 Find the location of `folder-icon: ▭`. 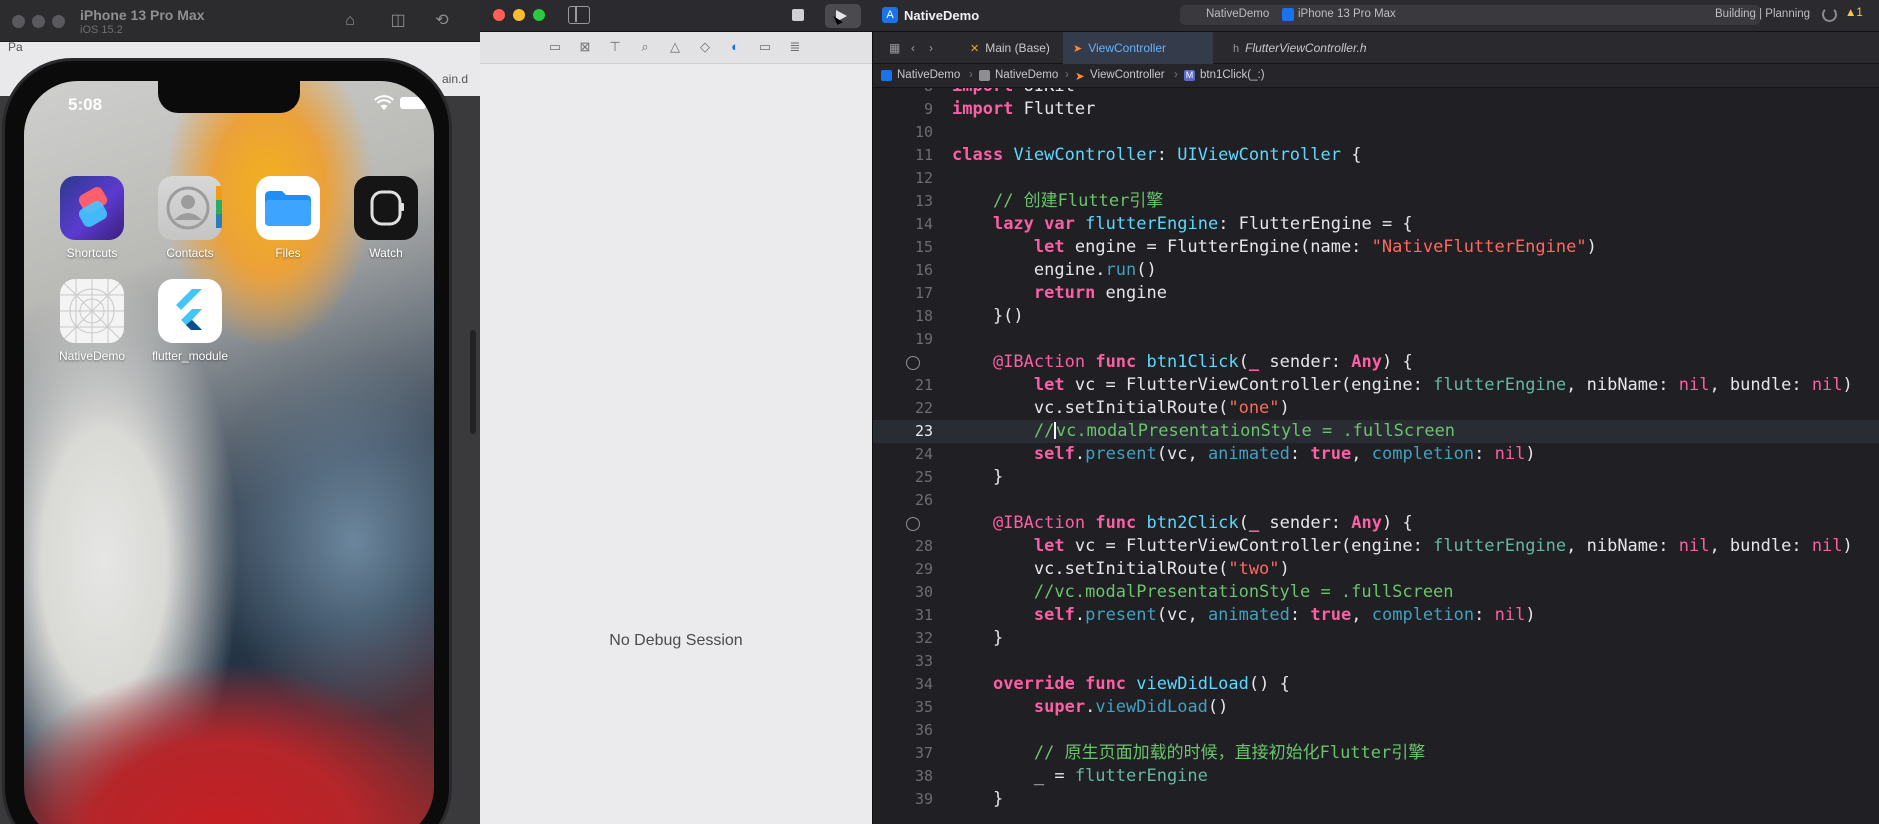

folder-icon: ▭ is located at coordinates (555, 47).